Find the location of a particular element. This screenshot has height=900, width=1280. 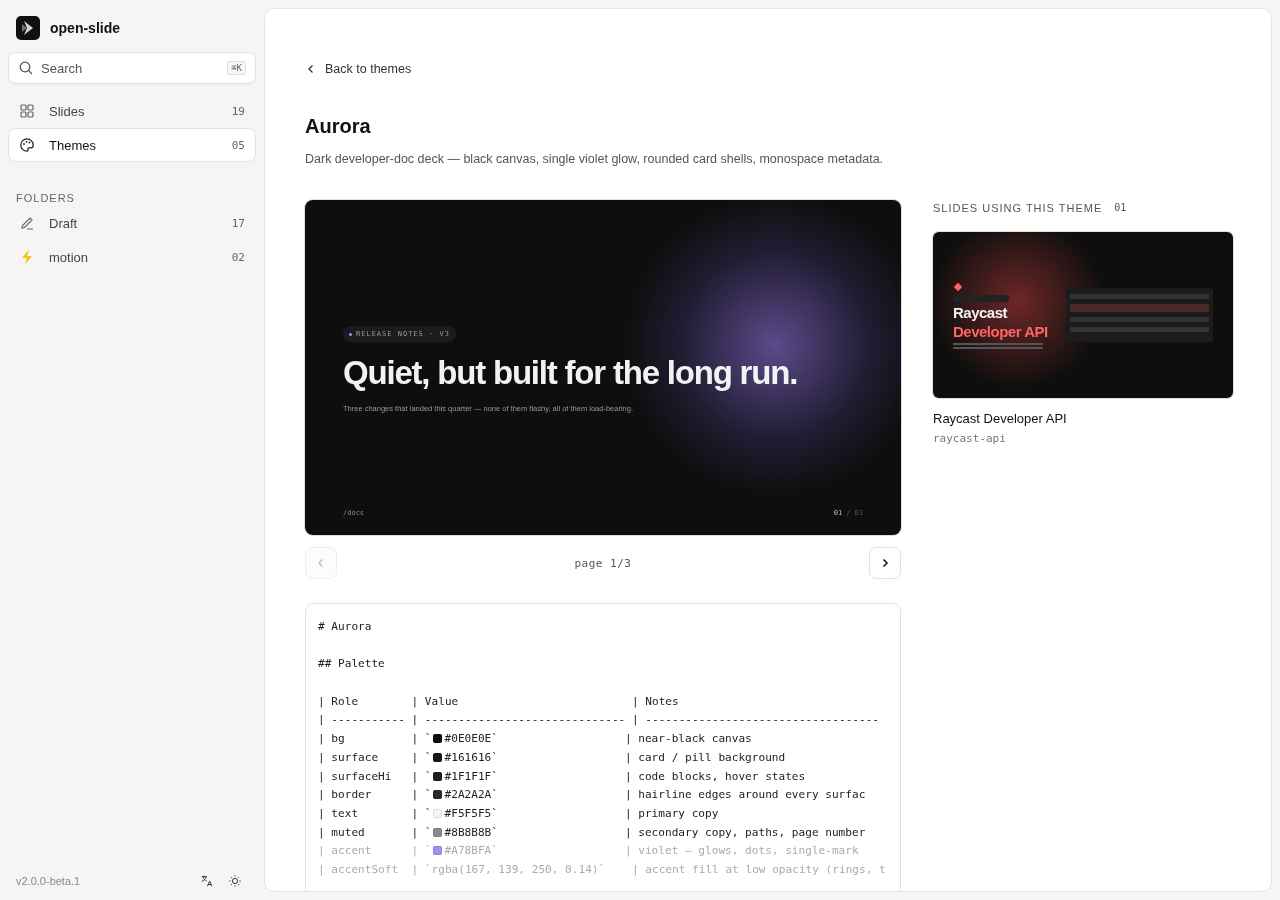

code-text: #8B8B8B` | secondary copy, paths, page number is located at coordinates (655, 832).